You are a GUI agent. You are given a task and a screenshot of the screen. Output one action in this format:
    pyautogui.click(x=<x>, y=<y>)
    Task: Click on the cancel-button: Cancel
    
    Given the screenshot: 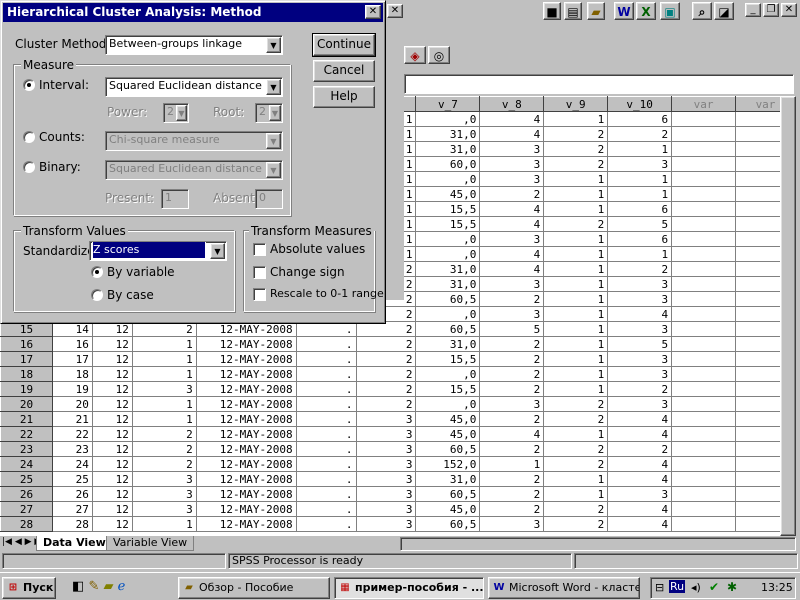 What is the action you would take?
    pyautogui.click(x=344, y=71)
    